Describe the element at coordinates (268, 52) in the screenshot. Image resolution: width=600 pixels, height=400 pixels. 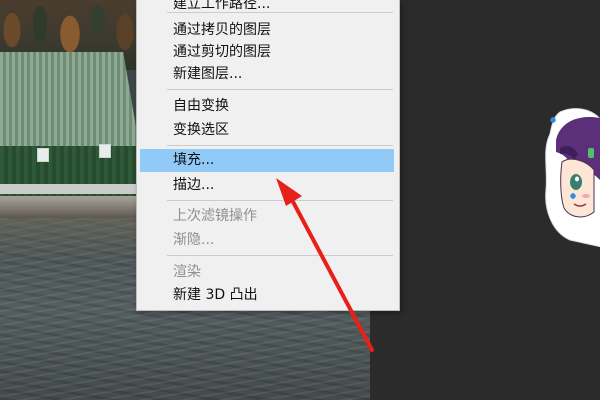
I see `menu-item-layer-via-cut: 通过剪切的图层` at that location.